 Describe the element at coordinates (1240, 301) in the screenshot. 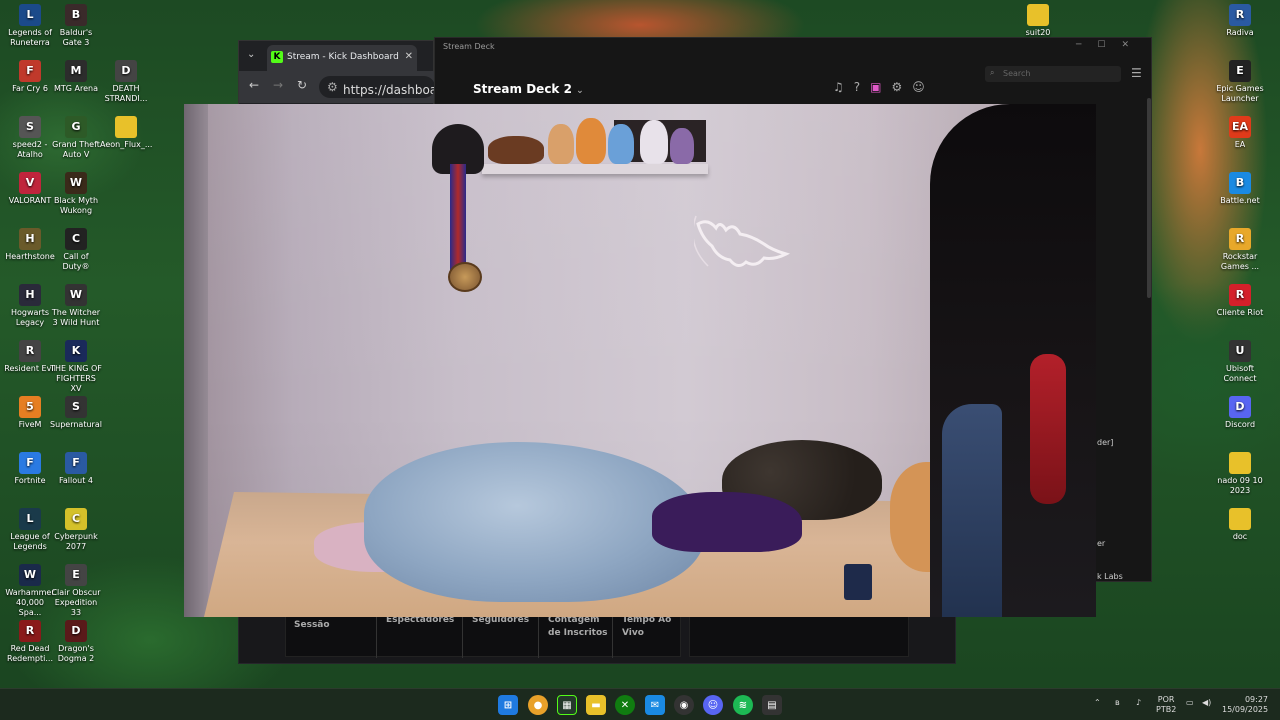

I see `desktop-shortcut: R Cliente Riot` at that location.